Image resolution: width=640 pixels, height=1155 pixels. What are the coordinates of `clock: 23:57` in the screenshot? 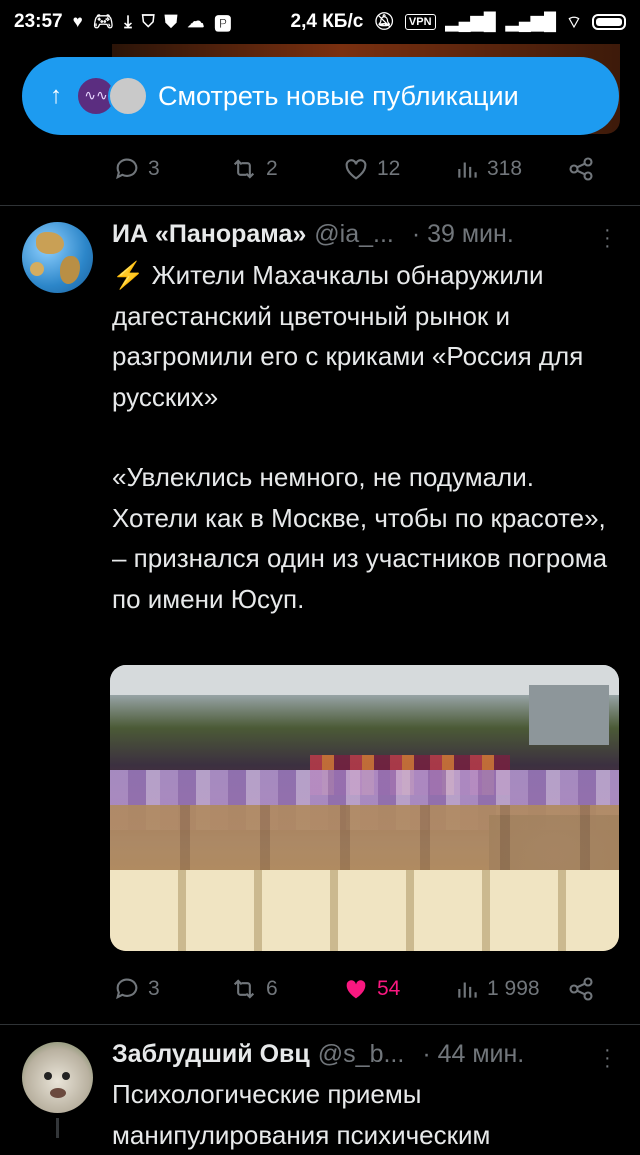 It's located at (38, 21).